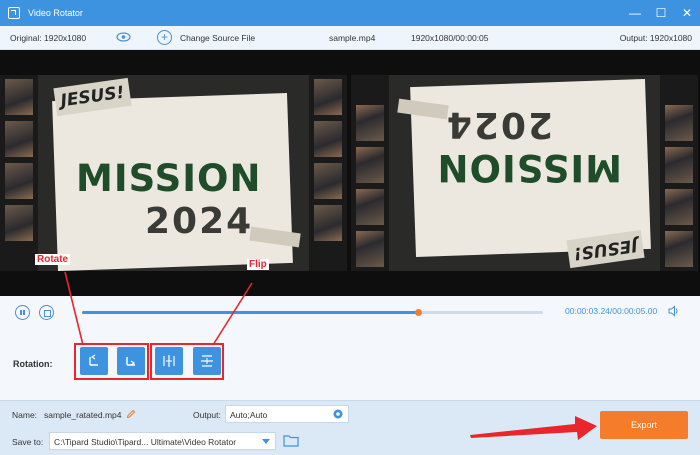  What do you see at coordinates (22, 312) in the screenshot?
I see `pause-icon` at bounding box center [22, 312].